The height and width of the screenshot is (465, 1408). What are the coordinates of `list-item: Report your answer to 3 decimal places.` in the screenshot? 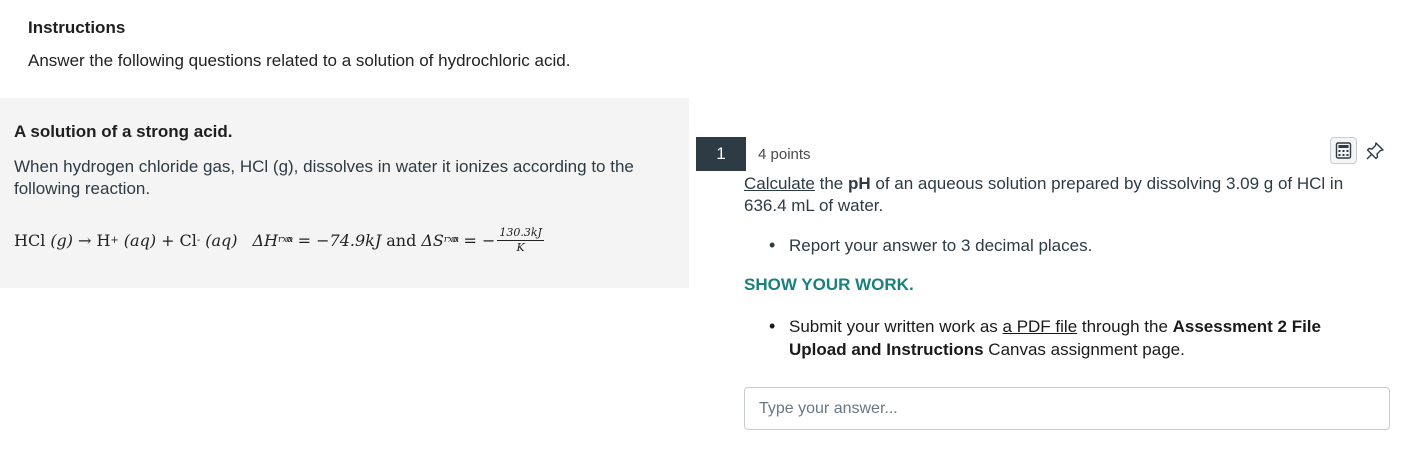 It's located at (1054, 245).